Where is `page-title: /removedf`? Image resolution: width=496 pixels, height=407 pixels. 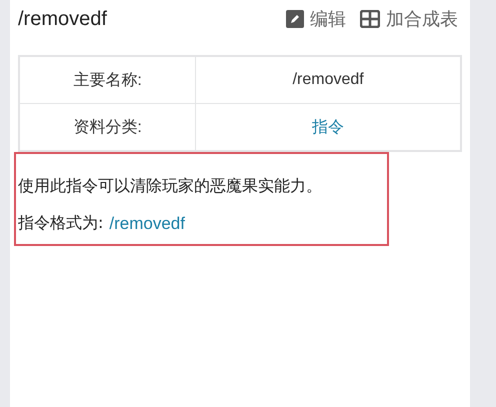
page-title: /removedf is located at coordinates (62, 19).